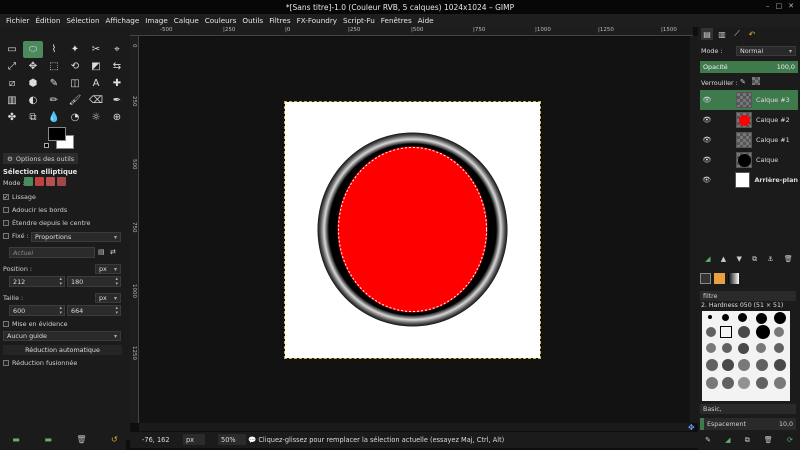 The height and width of the screenshot is (450, 800). I want to click on menu-couleurs: Couleurs, so click(221, 20).